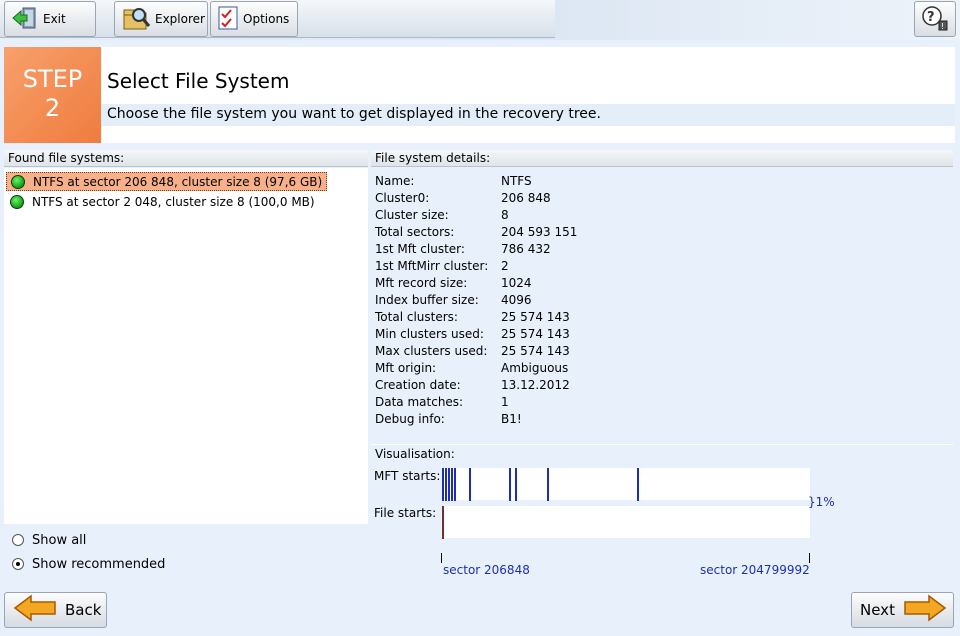  I want to click on mft-percent: }1%, so click(821, 502).